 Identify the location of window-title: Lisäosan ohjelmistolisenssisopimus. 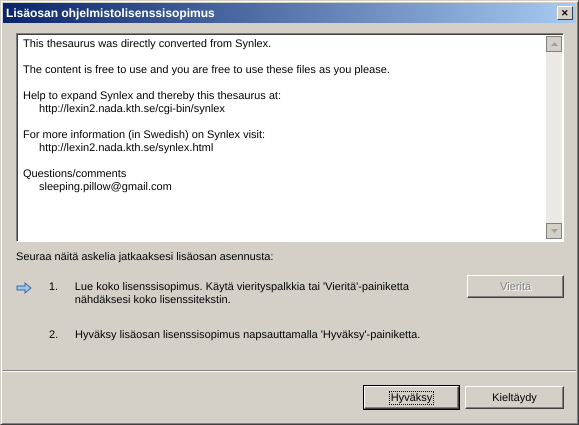
(110, 13).